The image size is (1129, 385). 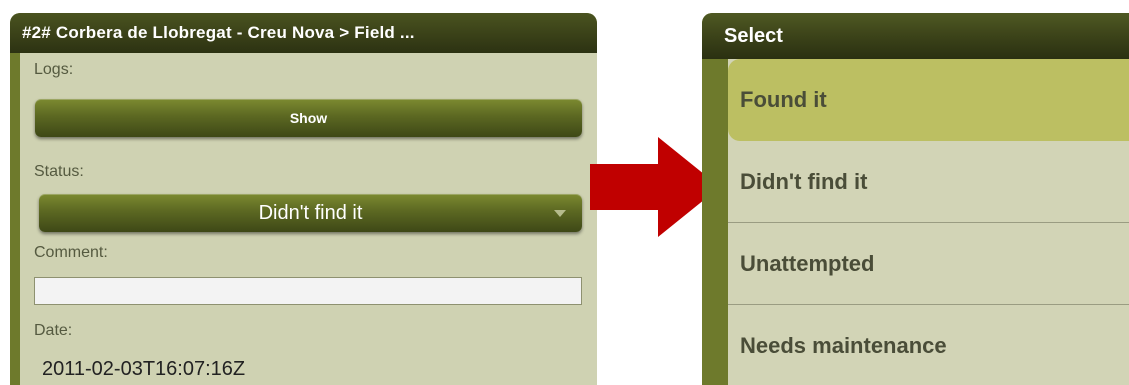 I want to click on right-arrow-icon, so click(x=655, y=187).